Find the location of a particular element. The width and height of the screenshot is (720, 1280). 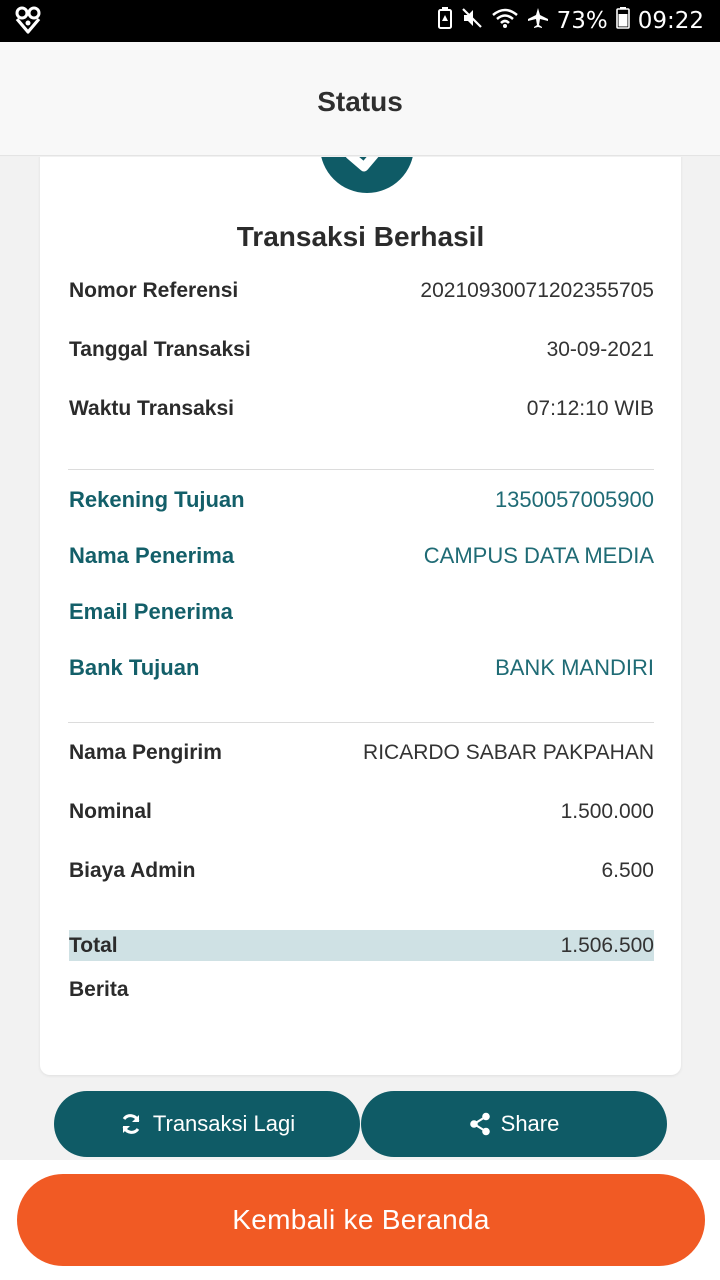

success-check-icon is located at coordinates (367, 175).